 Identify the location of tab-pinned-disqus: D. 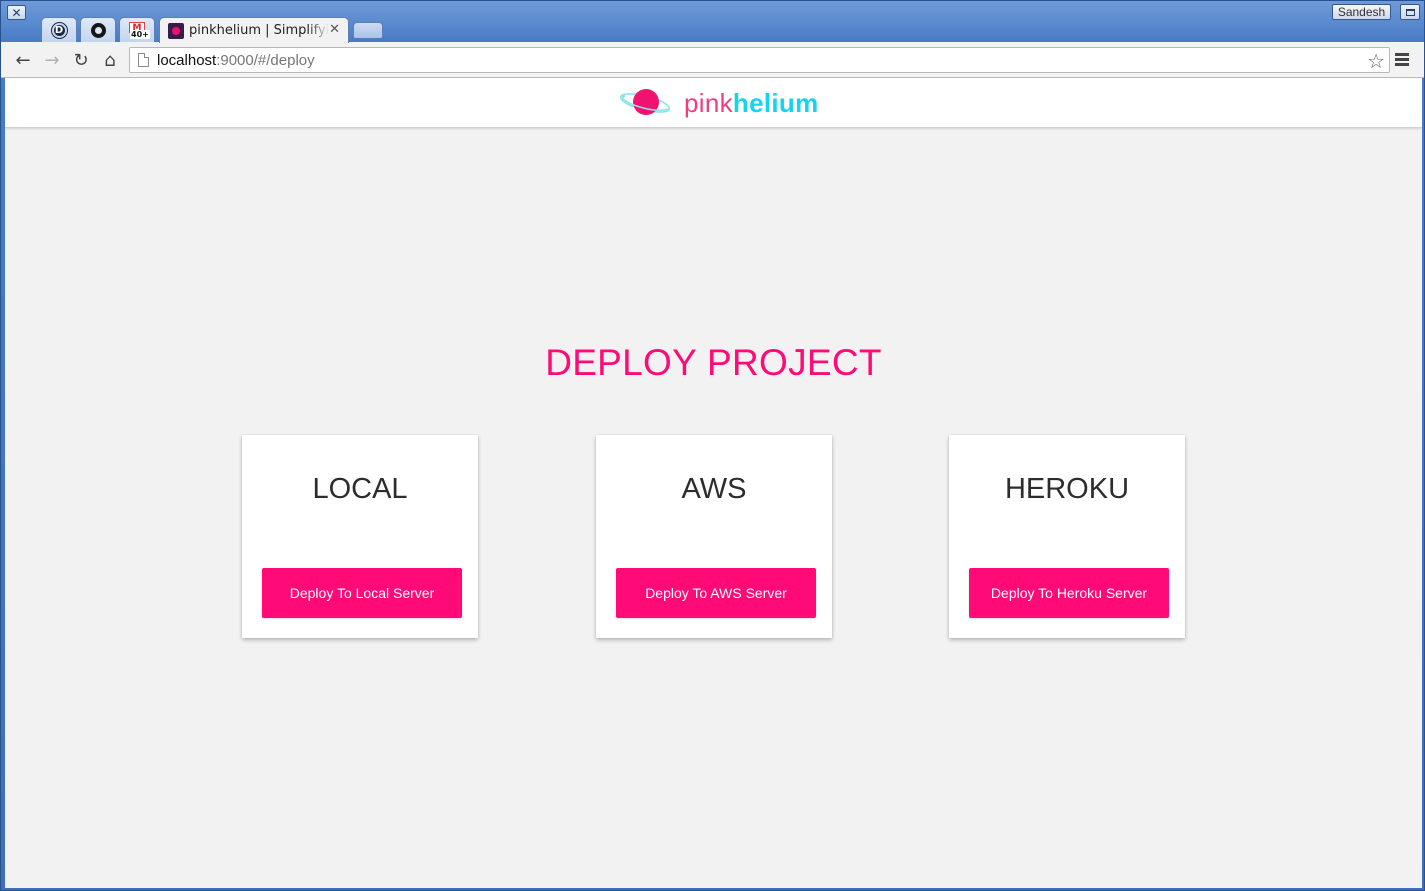
(59, 29).